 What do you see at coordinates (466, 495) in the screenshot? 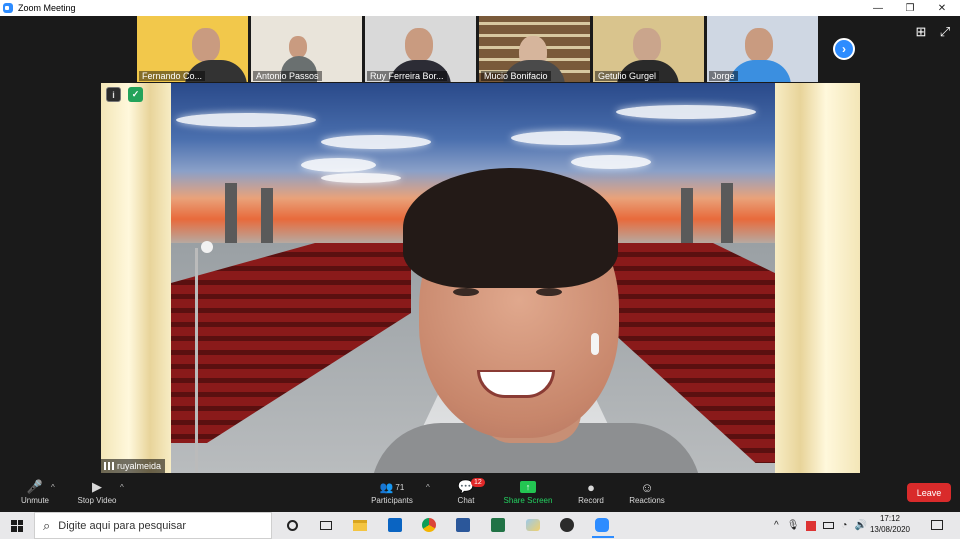
I see `chat-button: 💬 12 Chat` at bounding box center [466, 495].